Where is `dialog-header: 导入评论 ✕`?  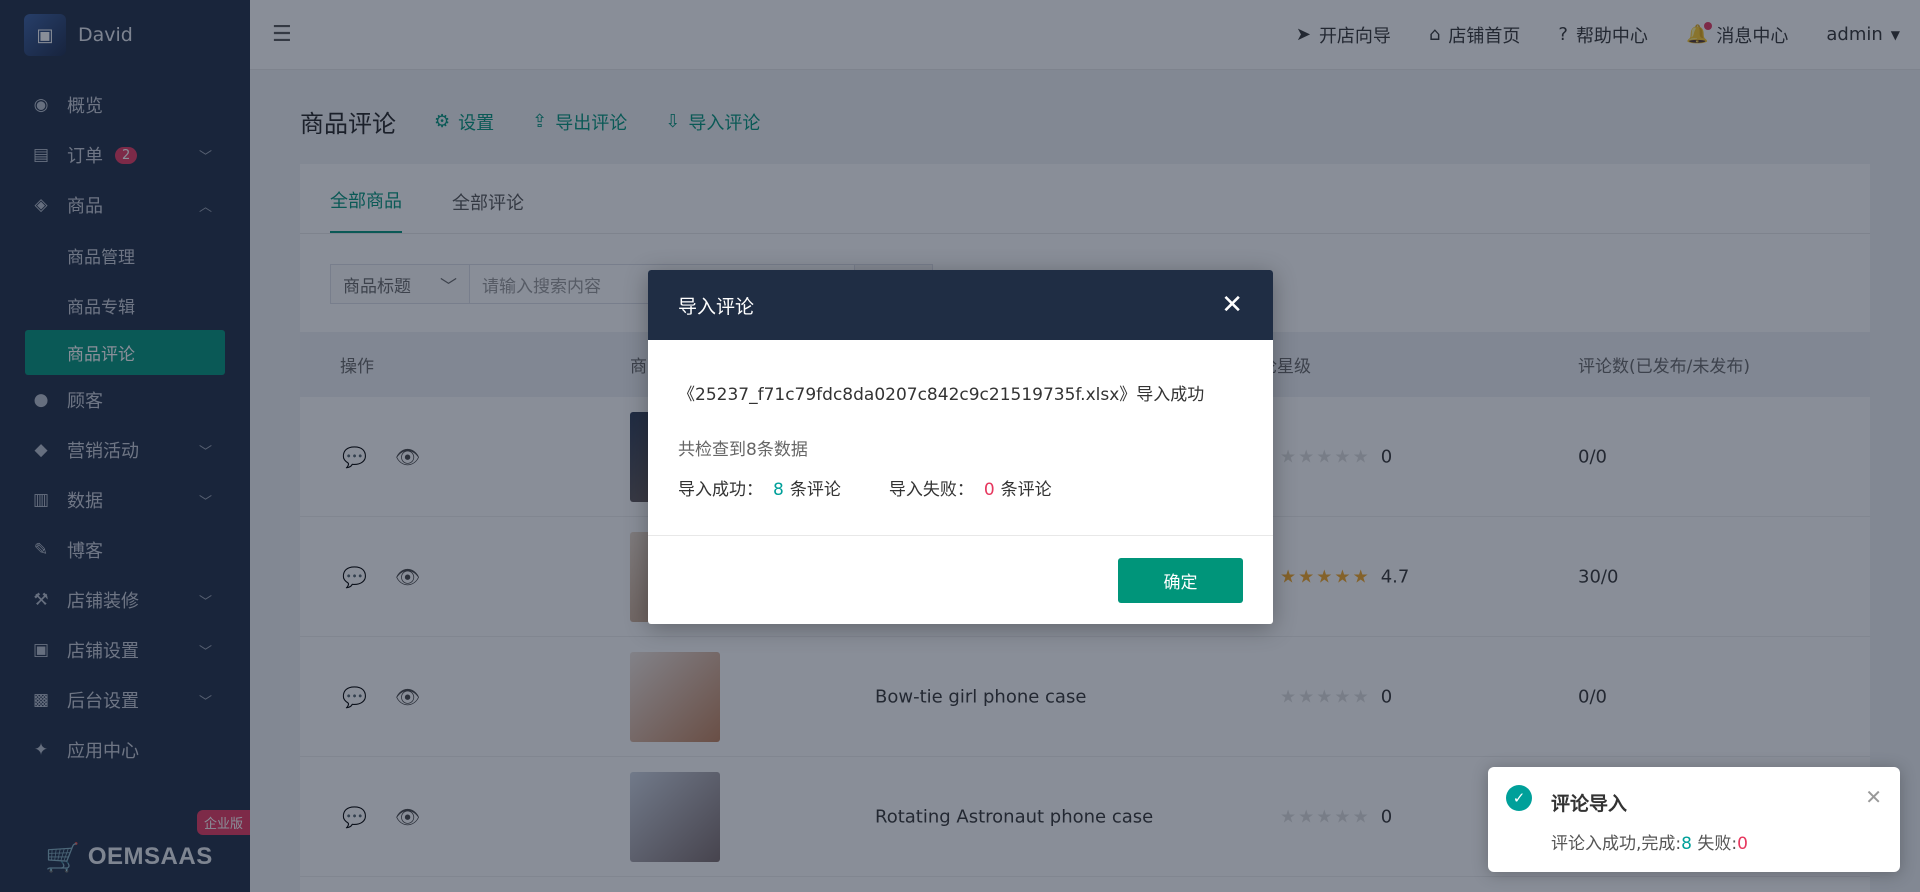
dialog-header: 导入评论 ✕ is located at coordinates (960, 305).